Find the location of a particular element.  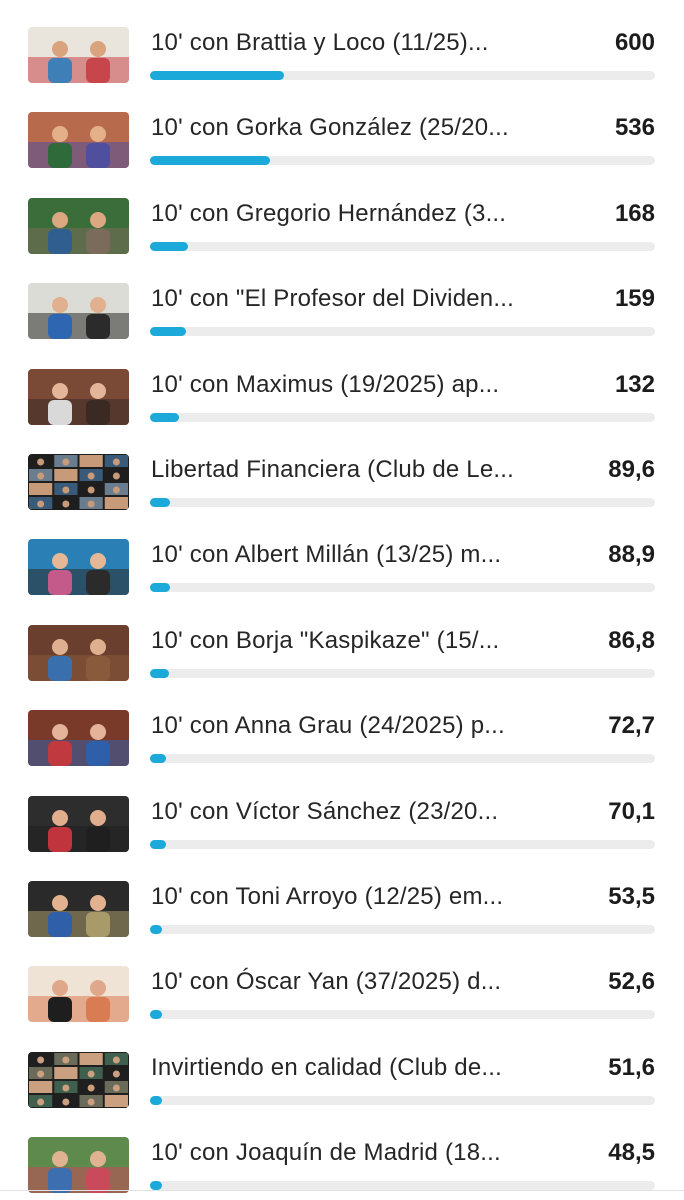

list-item: 10' con Óscar Yan (37/2025) d... 52,6 is located at coordinates (342, 1008).